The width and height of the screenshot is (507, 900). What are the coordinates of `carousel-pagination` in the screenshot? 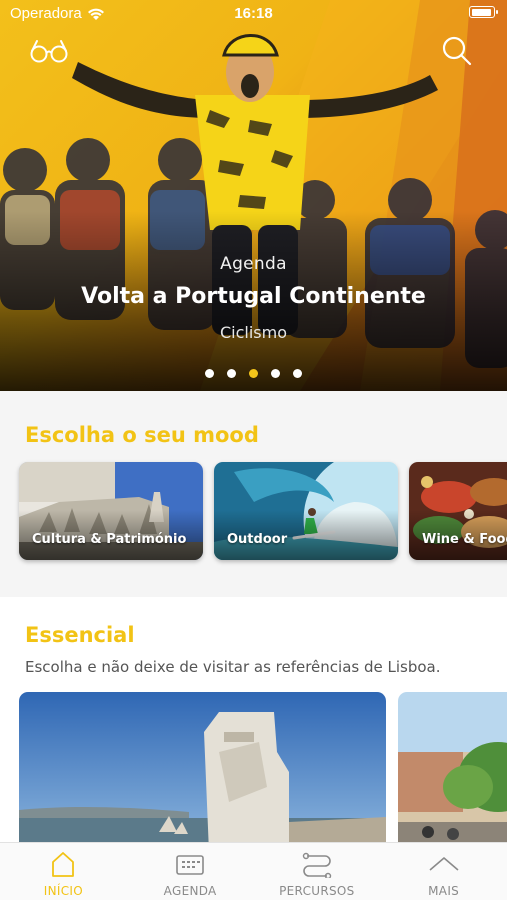 It's located at (253, 373).